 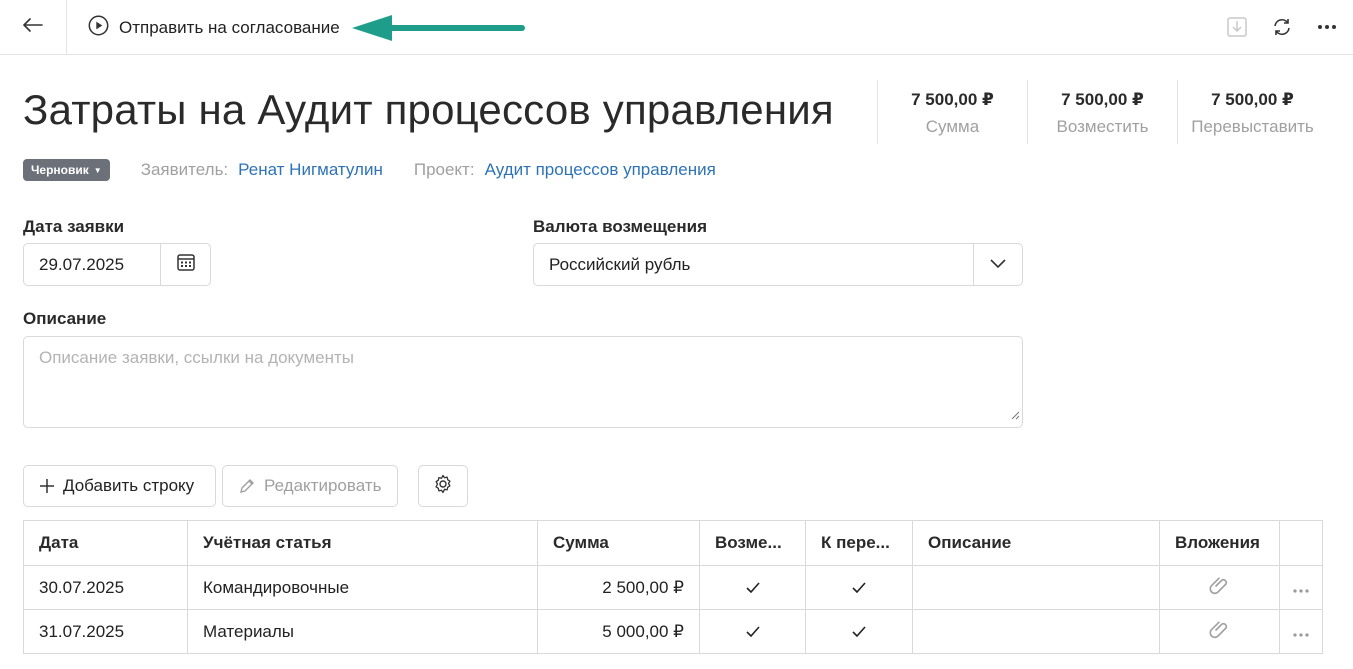 I want to click on total-sum-caption: Сумма, so click(x=952, y=126).